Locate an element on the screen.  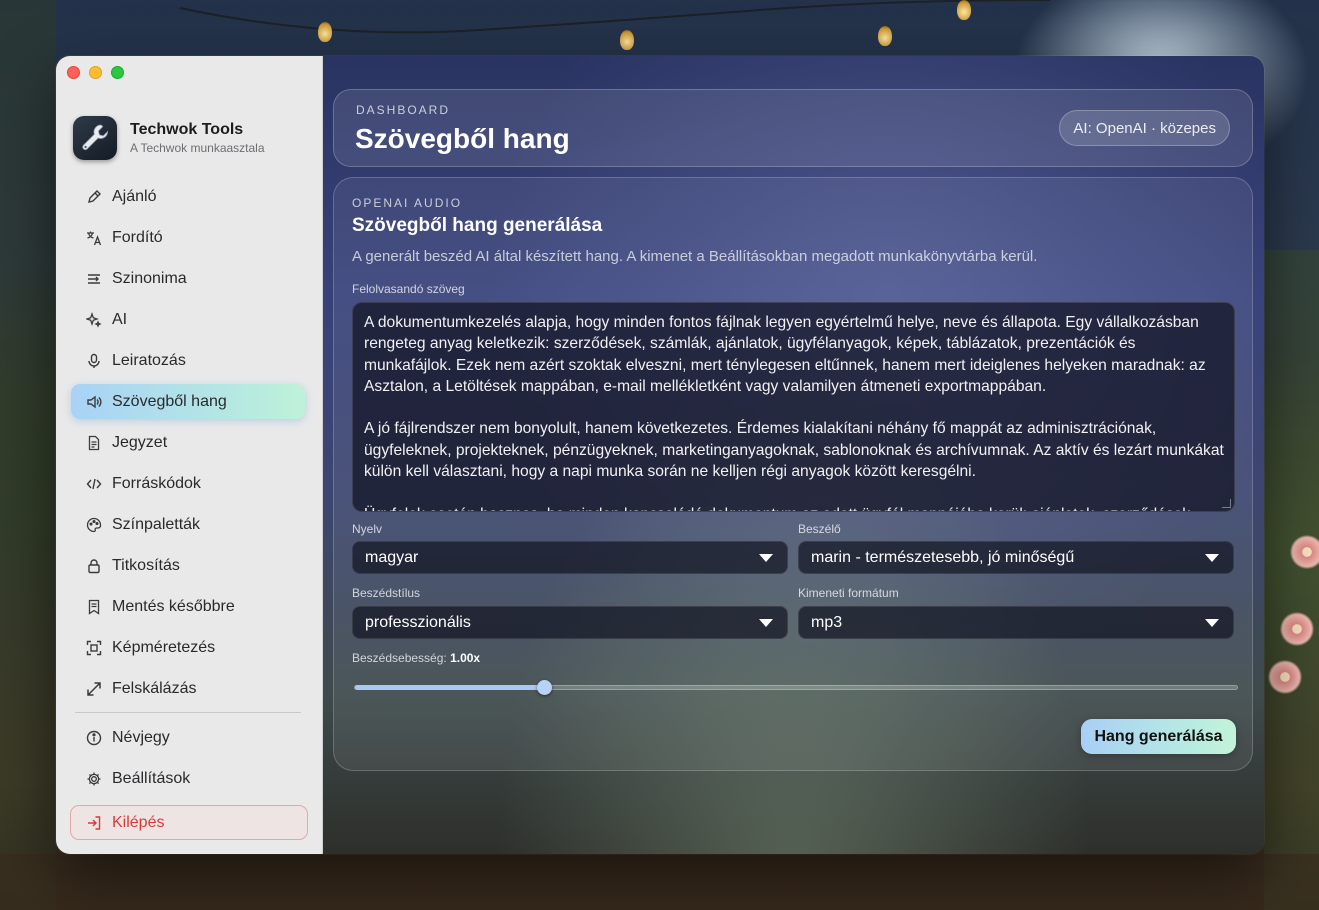
resize-handle is located at coordinates (1226, 503).